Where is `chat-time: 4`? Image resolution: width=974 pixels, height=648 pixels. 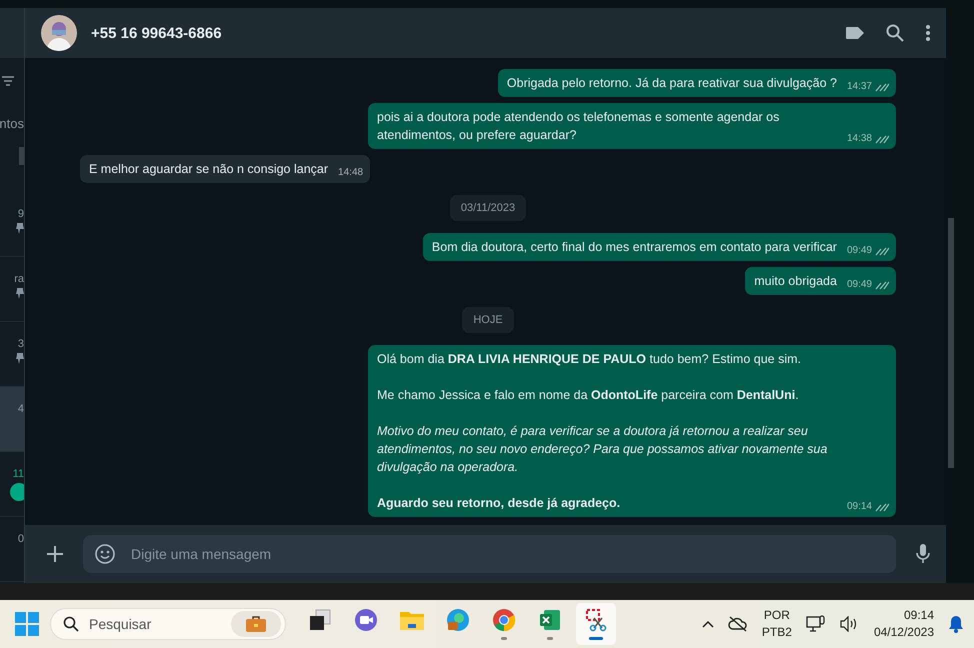
chat-time: 4 is located at coordinates (21, 409).